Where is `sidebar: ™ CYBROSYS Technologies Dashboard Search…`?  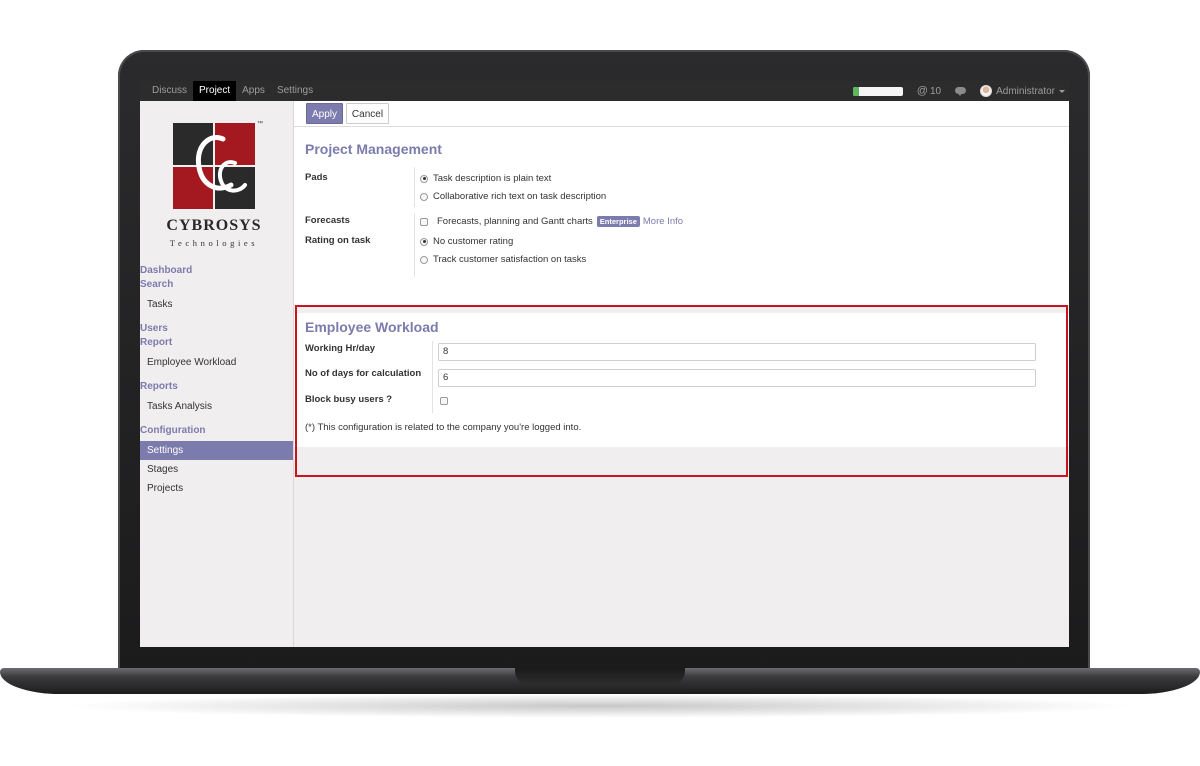 sidebar: ™ CYBROSYS Technologies Dashboard Search… is located at coordinates (217, 374).